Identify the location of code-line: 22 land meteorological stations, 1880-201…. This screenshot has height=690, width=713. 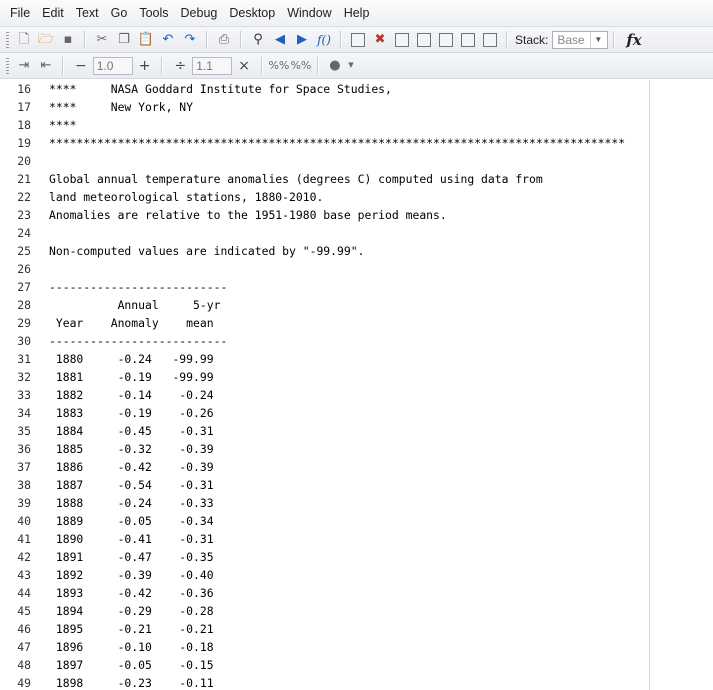
(356, 197).